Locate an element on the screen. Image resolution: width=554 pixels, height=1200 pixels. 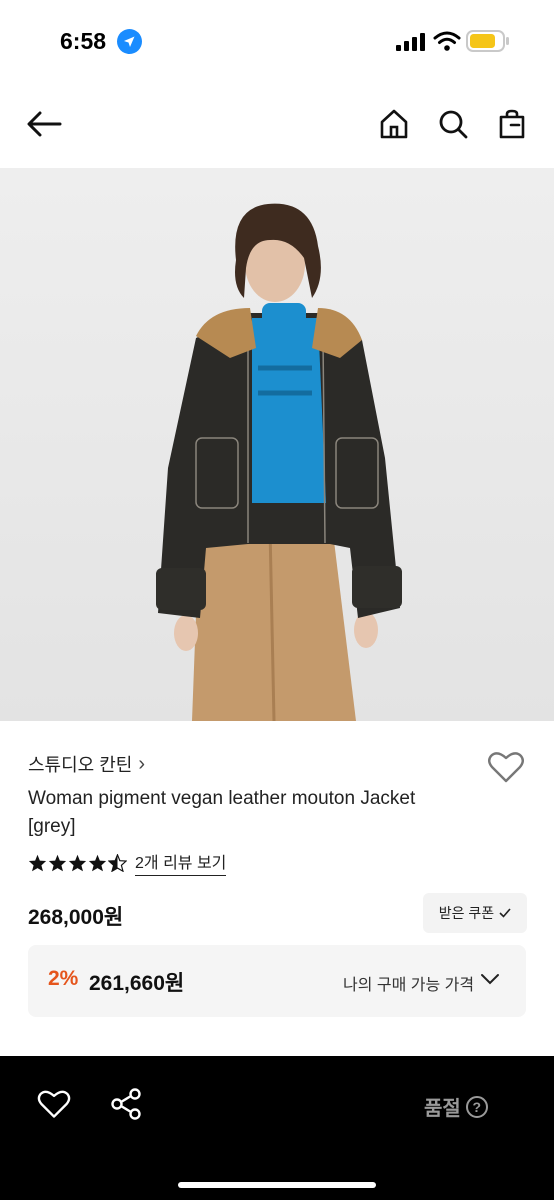
share-button is located at coordinates (126, 1104).